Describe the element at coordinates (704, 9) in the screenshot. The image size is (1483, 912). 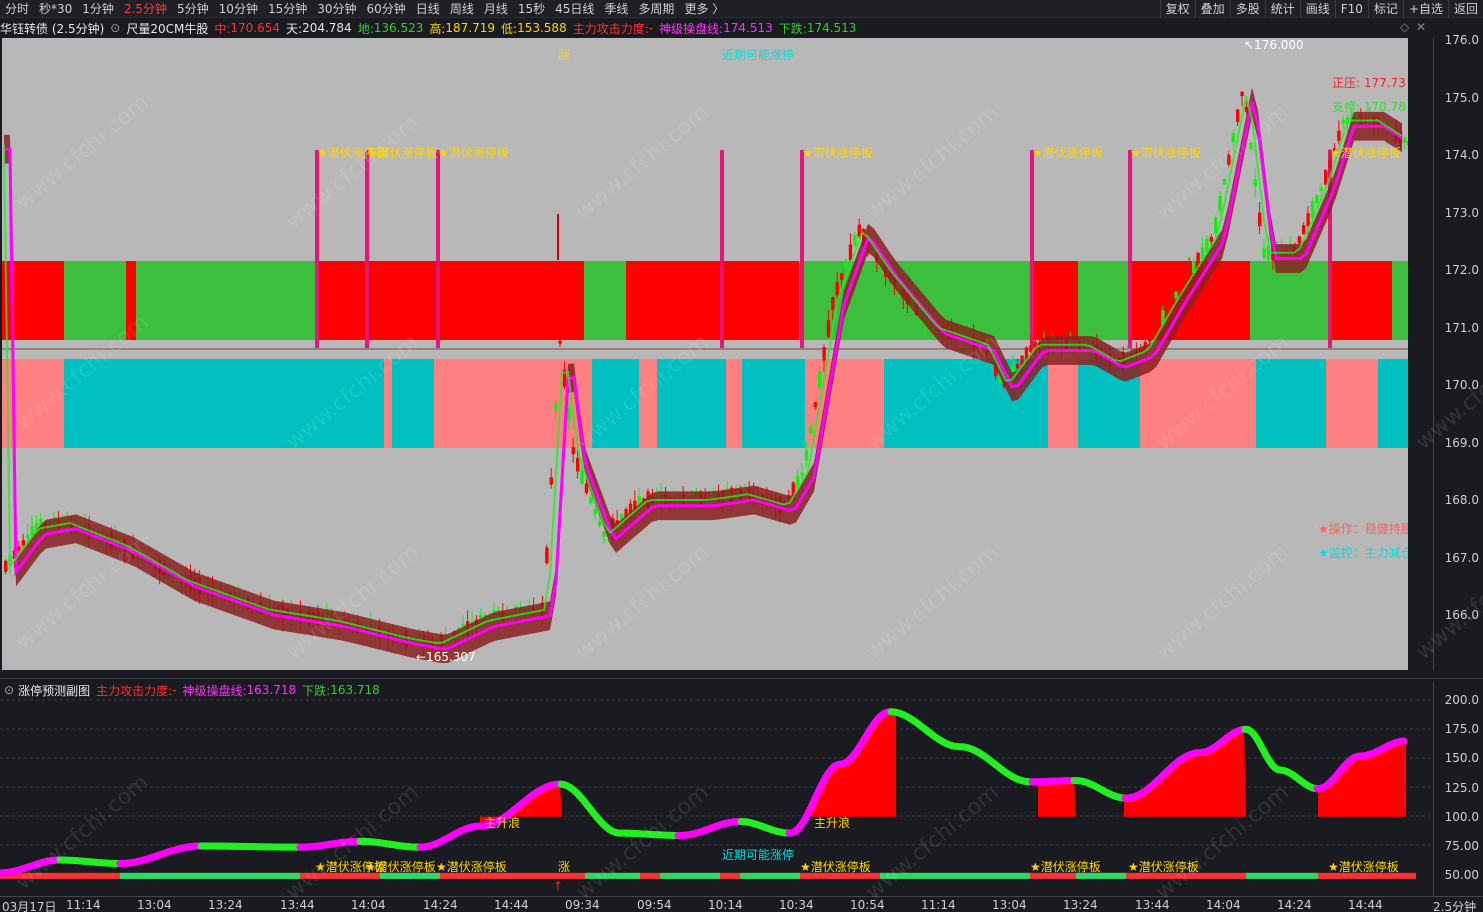
I see `period-tab: 更多 〉` at that location.